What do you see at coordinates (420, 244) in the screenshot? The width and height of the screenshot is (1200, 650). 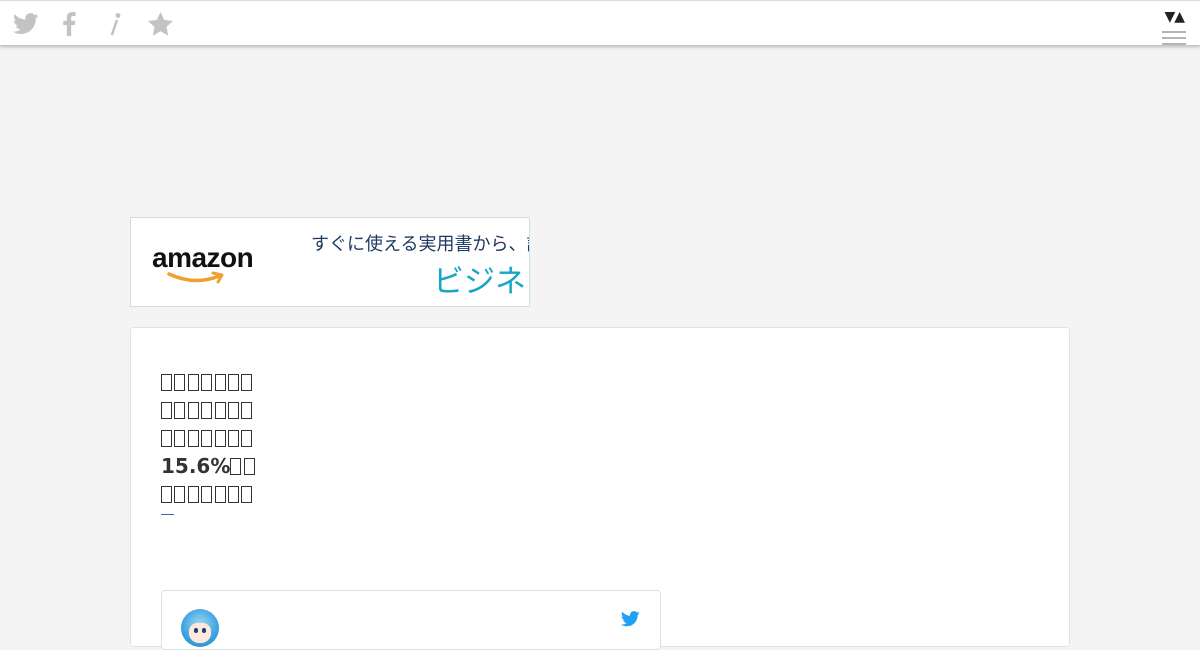 I see `ad-tagline: すぐに使える実用書から、話` at bounding box center [420, 244].